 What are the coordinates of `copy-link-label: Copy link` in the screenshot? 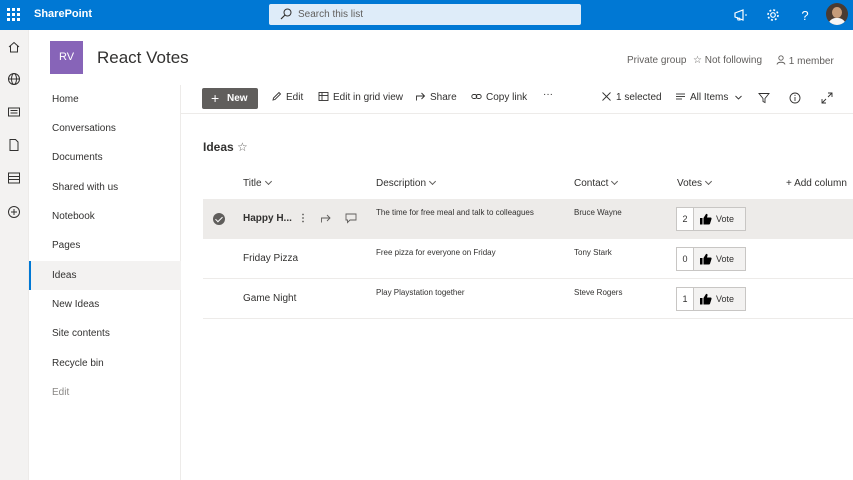 It's located at (507, 97).